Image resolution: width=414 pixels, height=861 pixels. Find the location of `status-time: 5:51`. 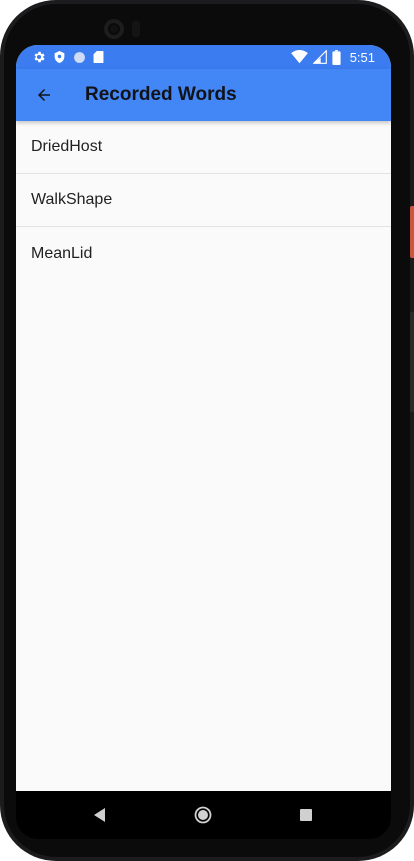

status-time: 5:51 is located at coordinates (362, 57).